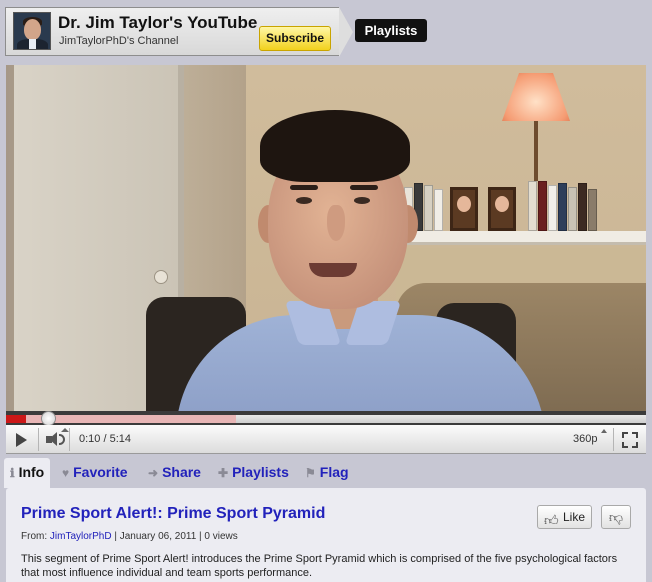 The width and height of the screenshot is (652, 582). What do you see at coordinates (223, 473) in the screenshot?
I see `plus-icon: ✚` at bounding box center [223, 473].